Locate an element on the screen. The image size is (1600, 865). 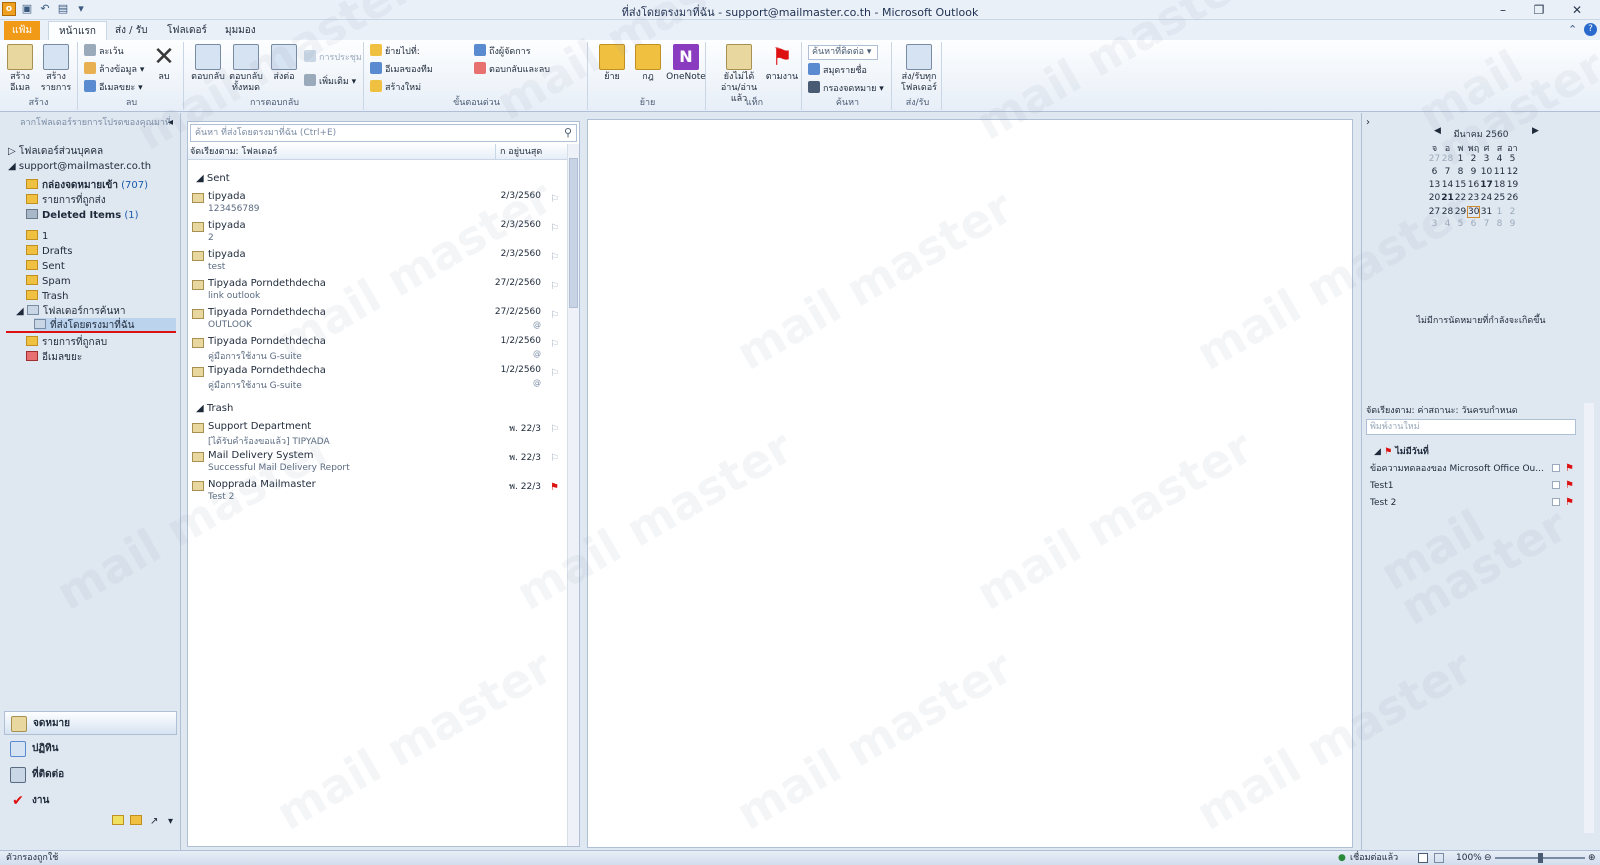
rules-button: กฎ is located at coordinates (648, 63).